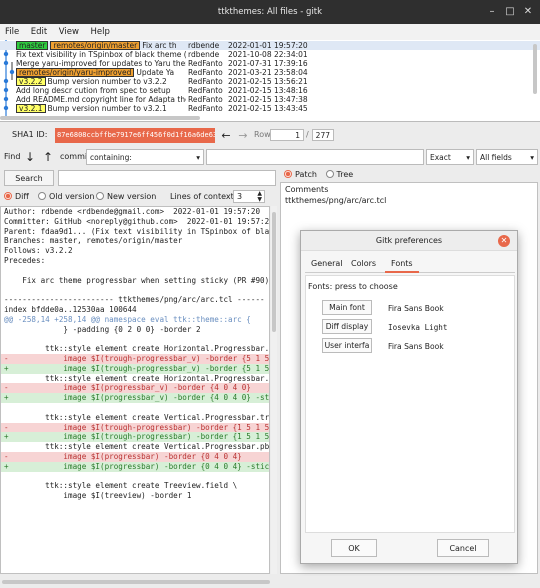 The width and height of the screenshot is (540, 588). I want to click on commit-date: 2021-07-31 17:39:16, so click(268, 63).